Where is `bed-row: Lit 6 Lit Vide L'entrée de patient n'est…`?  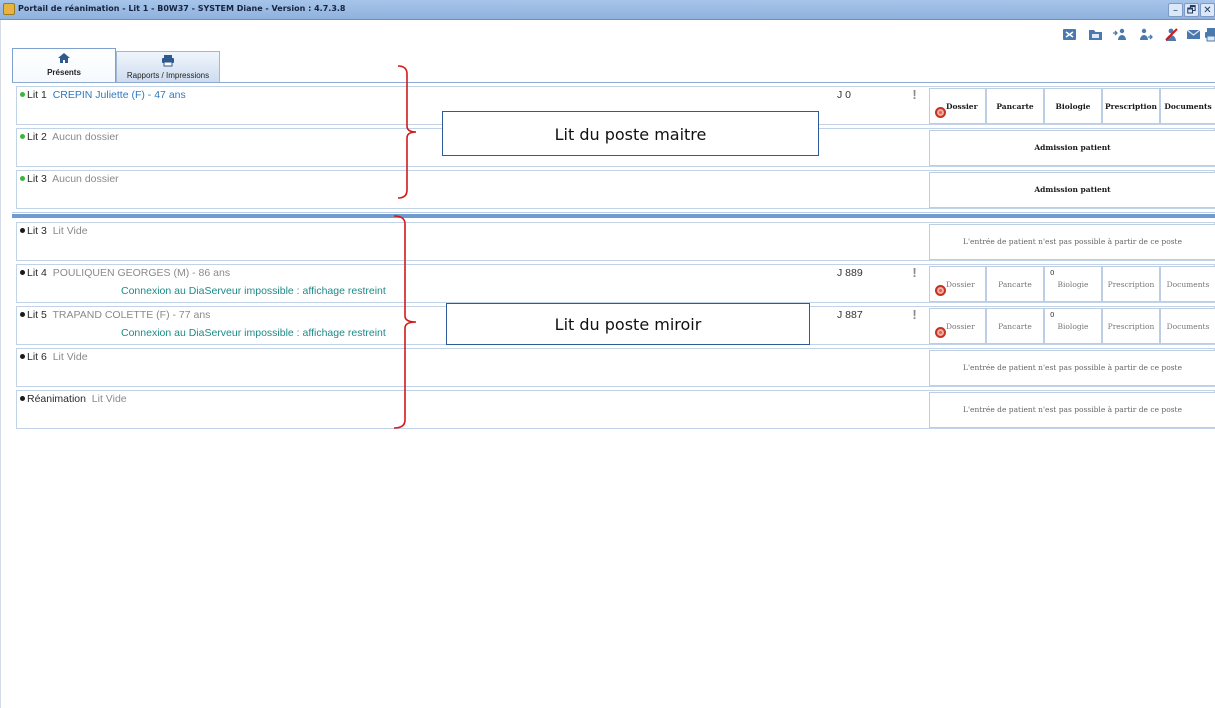 bed-row: Lit 6 Lit Vide L'entrée de patient n'est… is located at coordinates (615, 367).